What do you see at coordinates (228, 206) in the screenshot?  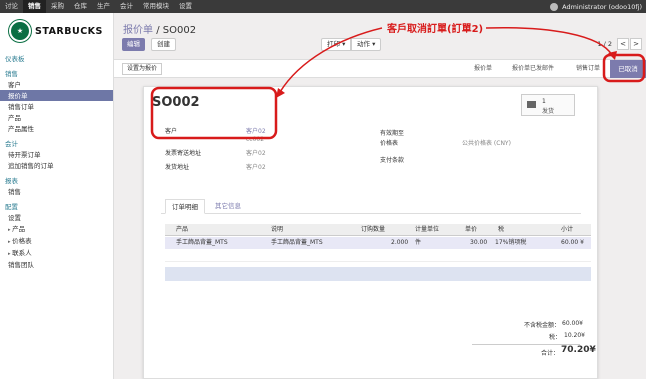 I see `tab-other-info: 其它信息` at bounding box center [228, 206].